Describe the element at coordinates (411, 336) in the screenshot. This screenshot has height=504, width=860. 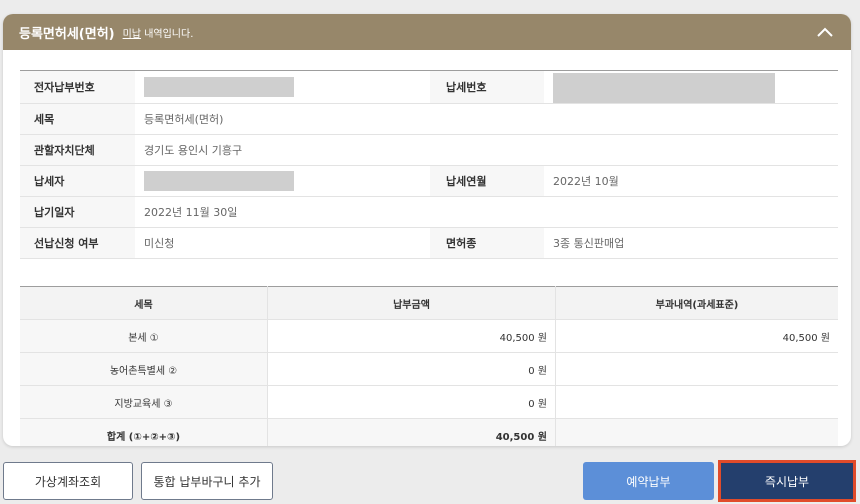
I see `row-amount: 40,500 원` at that location.